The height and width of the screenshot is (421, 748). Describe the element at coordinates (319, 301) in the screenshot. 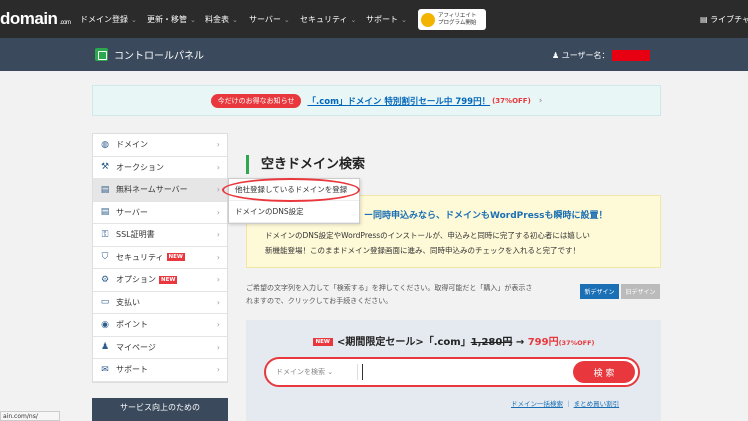

I see `desc-line-2: れますので、クリックしてお手続きください。` at that location.